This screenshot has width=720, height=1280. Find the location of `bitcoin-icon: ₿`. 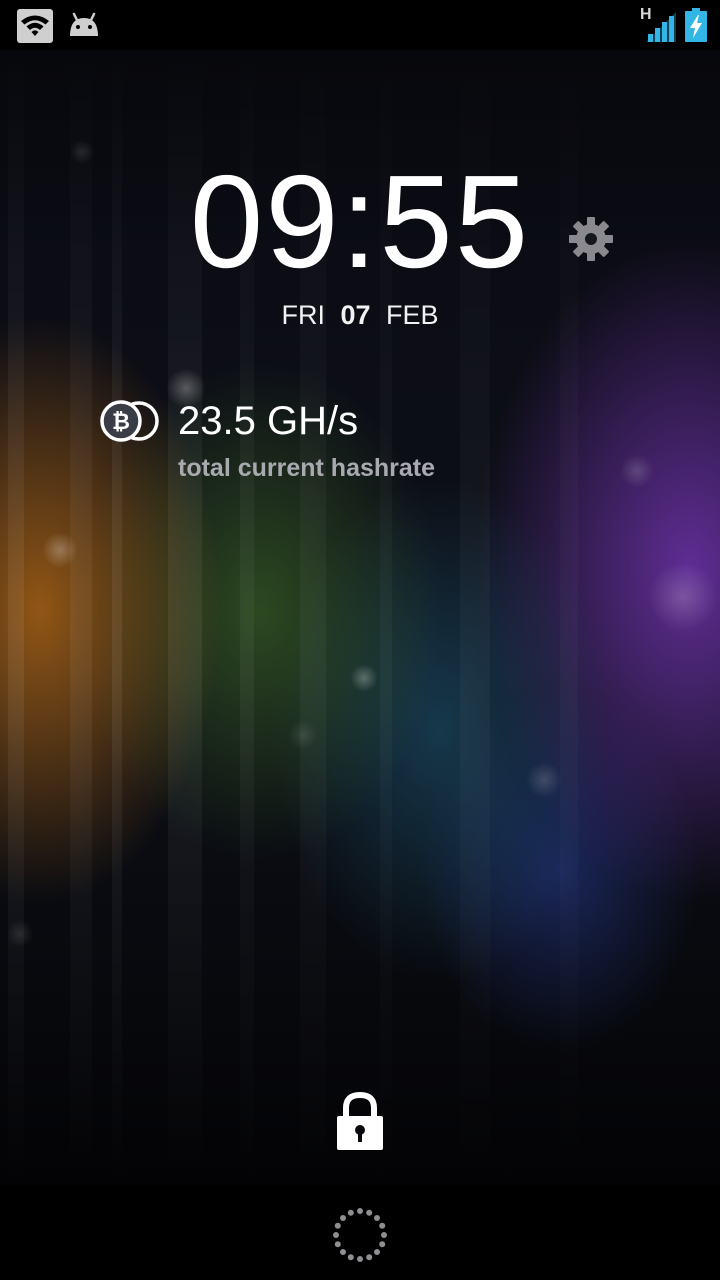

bitcoin-icon: ₿ is located at coordinates (130, 421).